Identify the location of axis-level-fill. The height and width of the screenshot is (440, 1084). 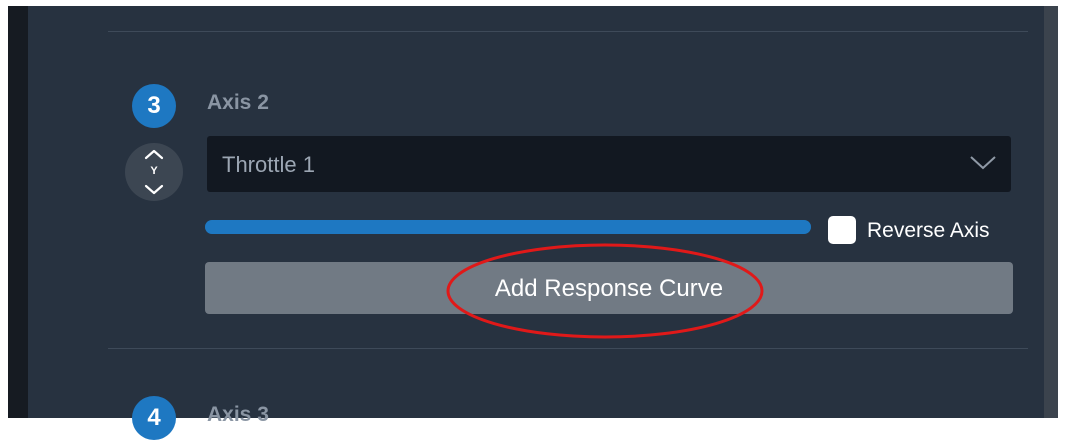
(508, 227).